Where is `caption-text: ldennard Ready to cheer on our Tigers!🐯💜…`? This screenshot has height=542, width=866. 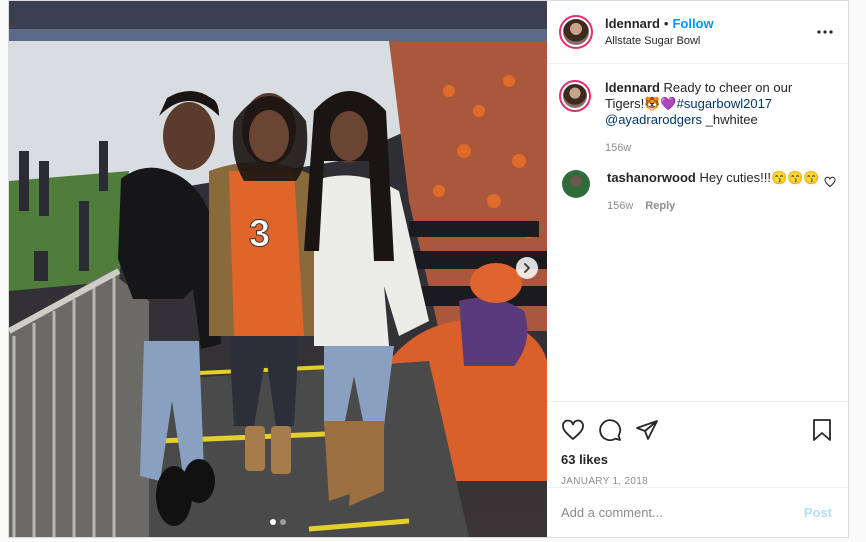
caption-text: ldennard Ready to cheer on our Tigers!🐯💜… is located at coordinates (714, 104).